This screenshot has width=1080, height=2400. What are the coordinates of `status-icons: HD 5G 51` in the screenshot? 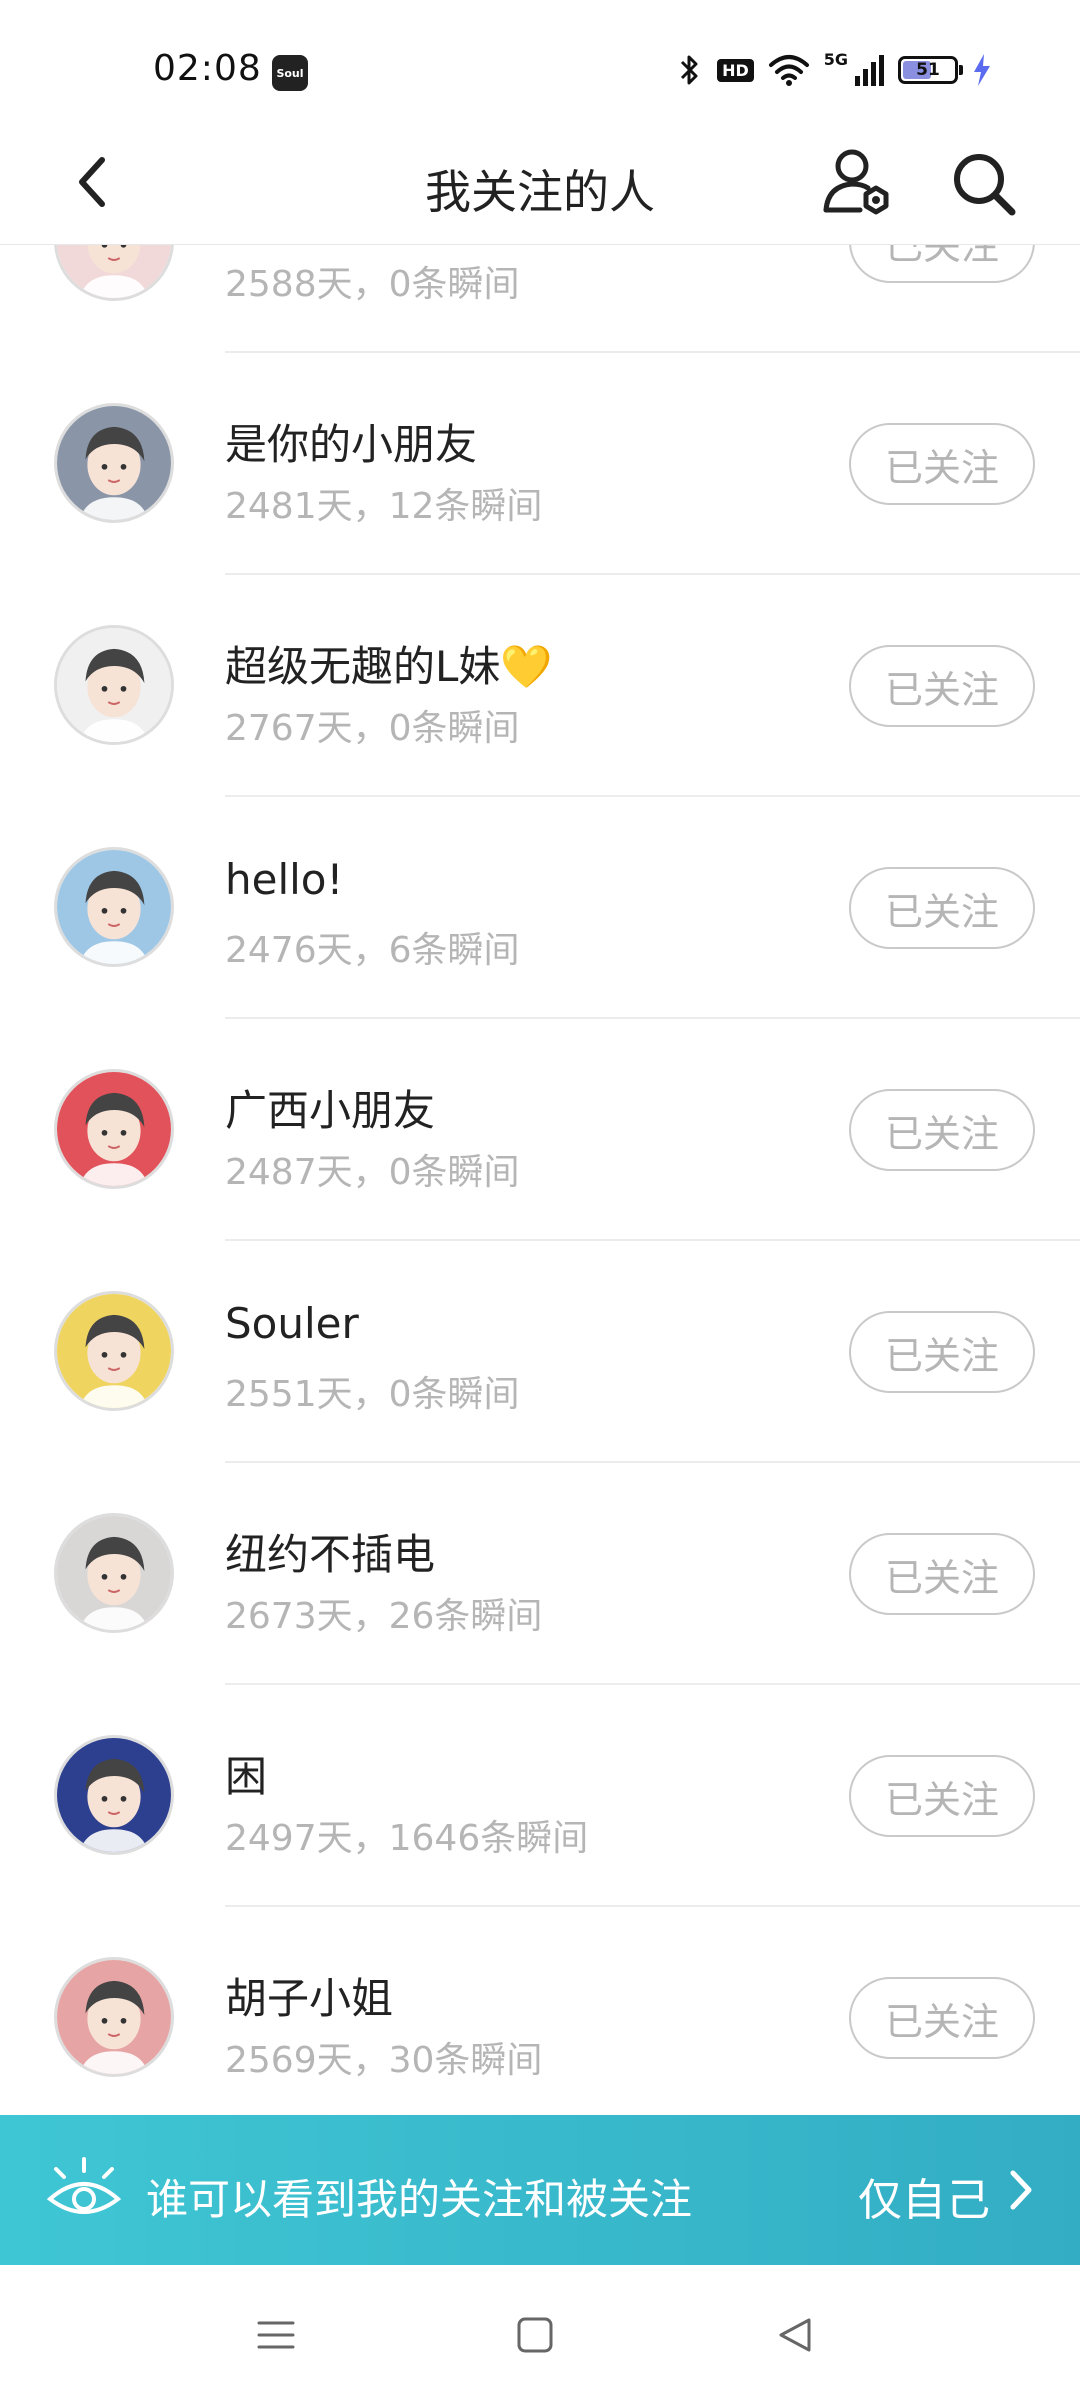 It's located at (834, 70).